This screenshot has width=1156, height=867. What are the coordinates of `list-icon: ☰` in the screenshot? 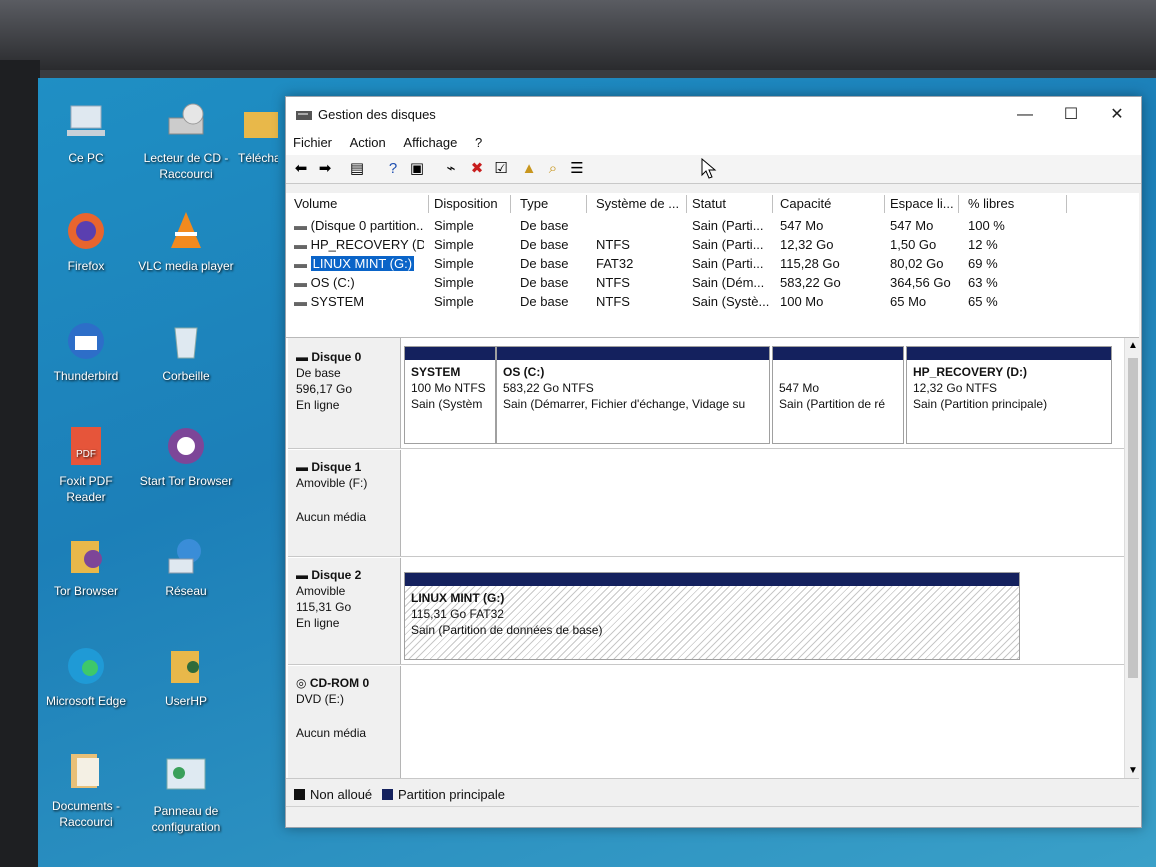 It's located at (577, 169).